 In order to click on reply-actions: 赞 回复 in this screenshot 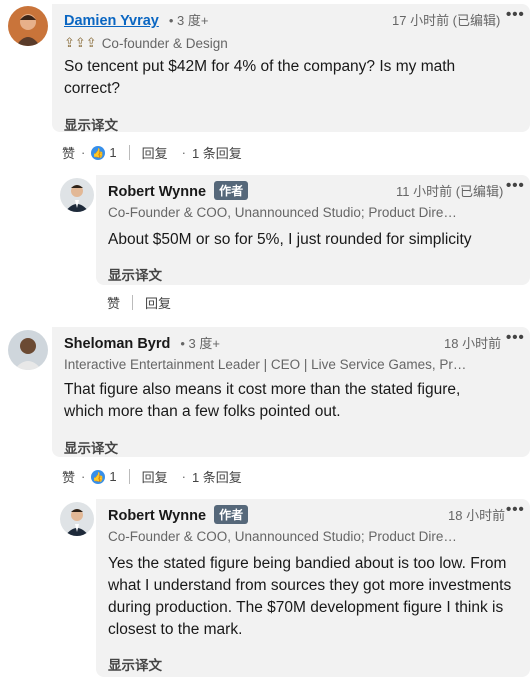, I will do `click(139, 302)`.